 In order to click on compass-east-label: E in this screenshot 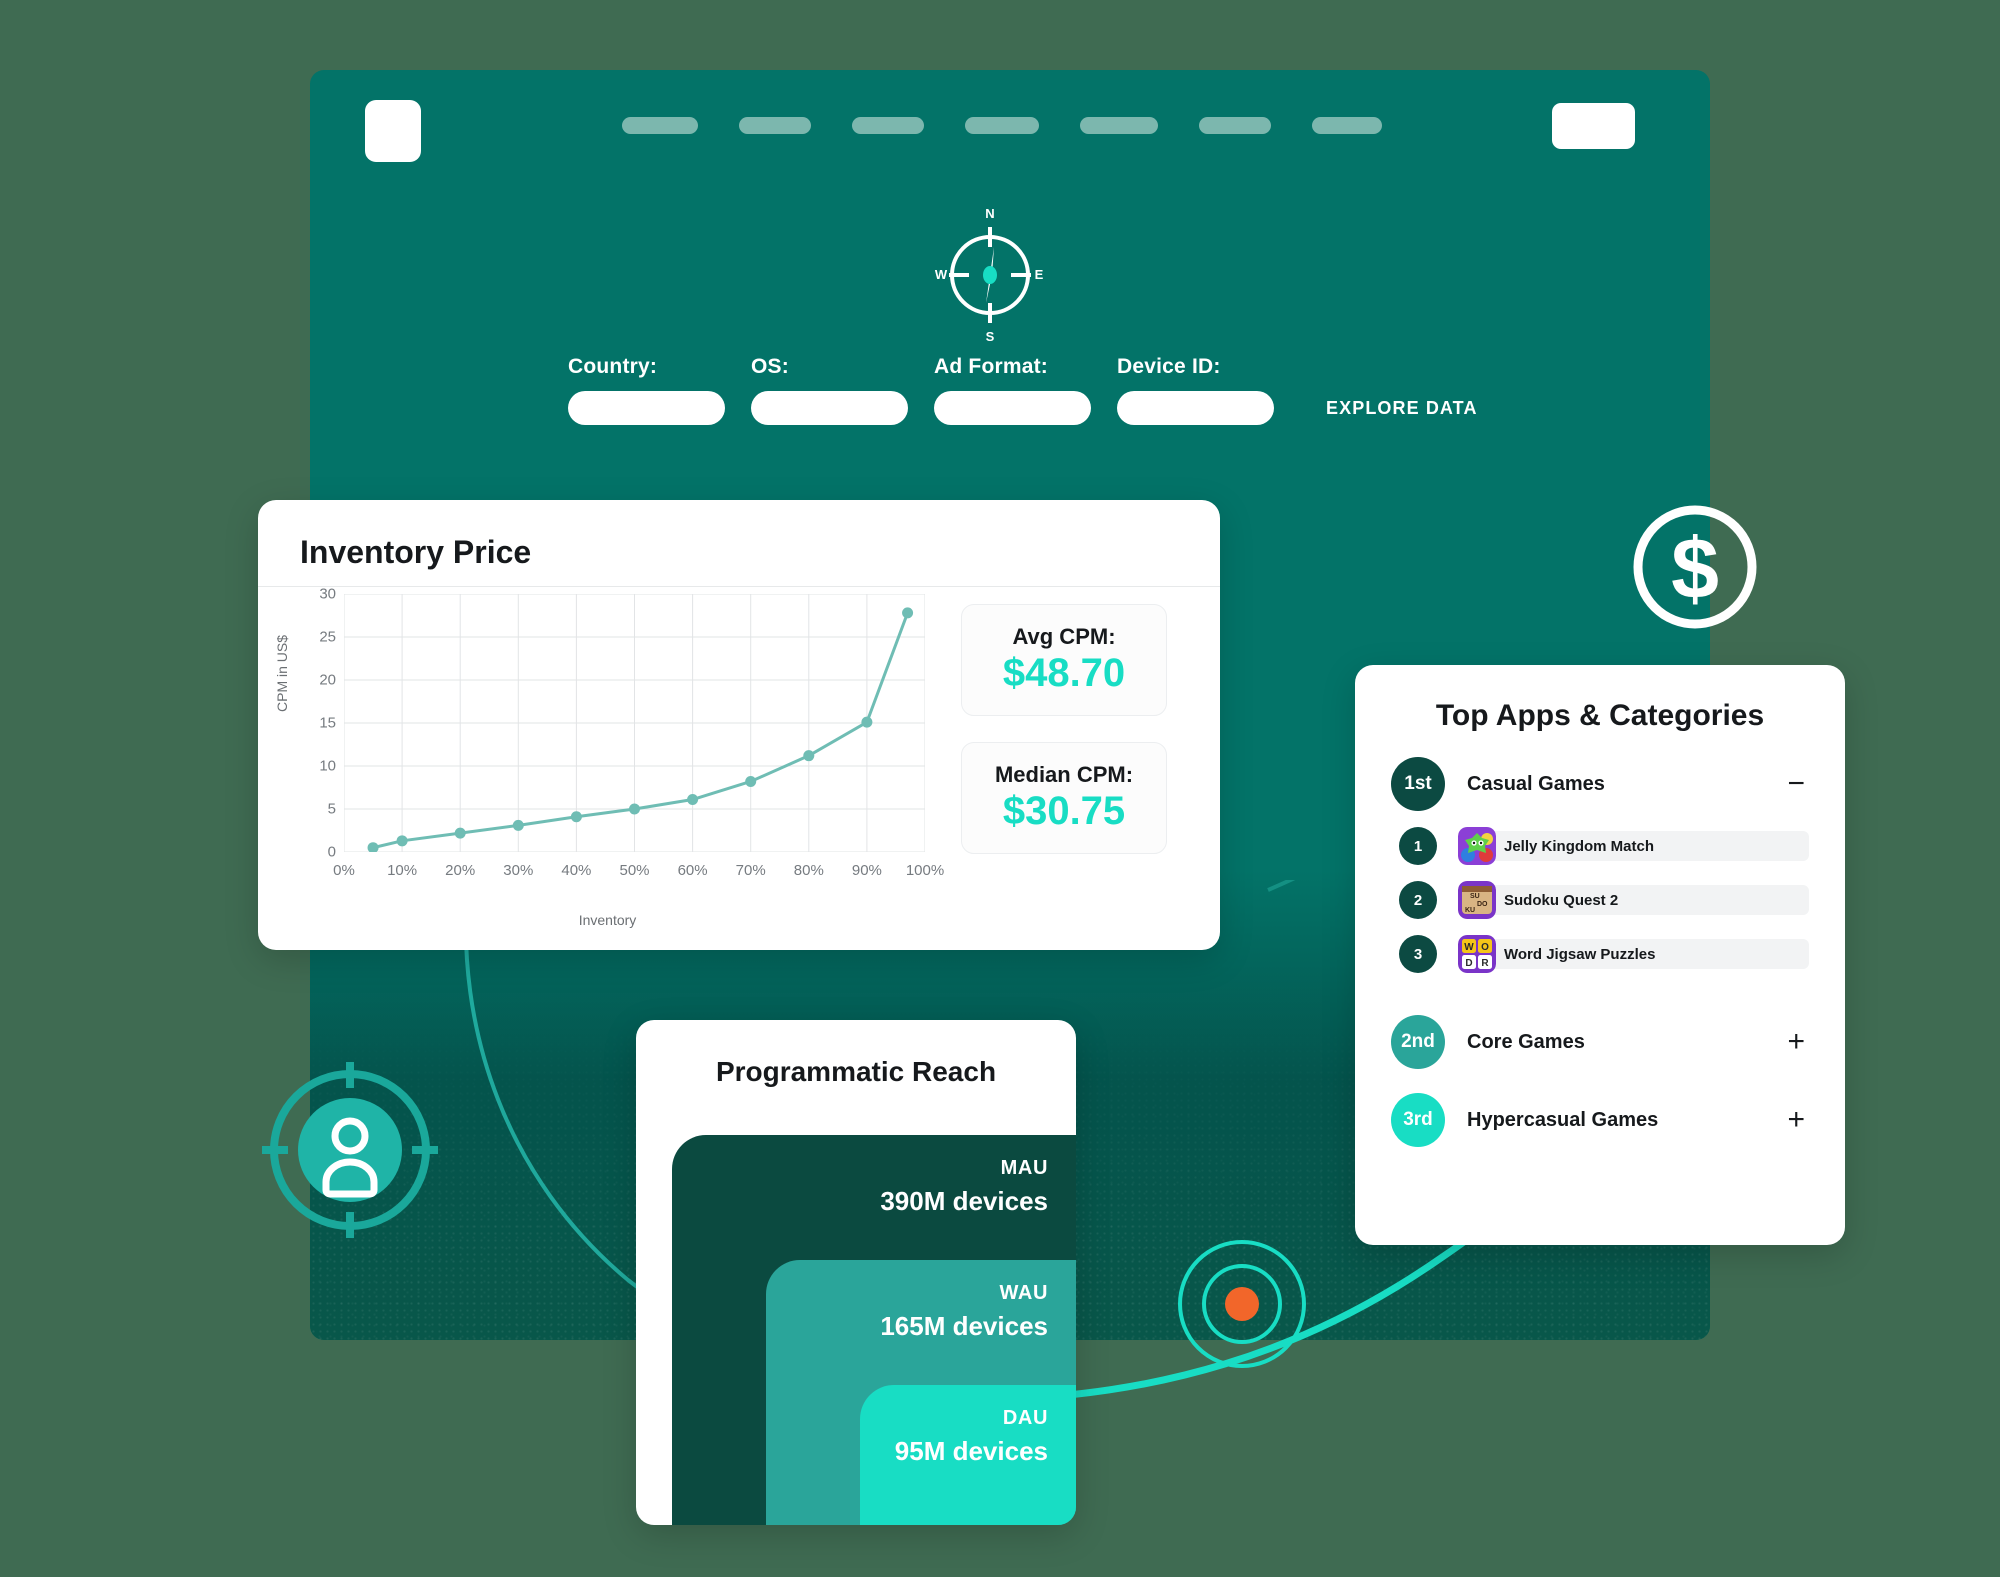, I will do `click(1039, 274)`.